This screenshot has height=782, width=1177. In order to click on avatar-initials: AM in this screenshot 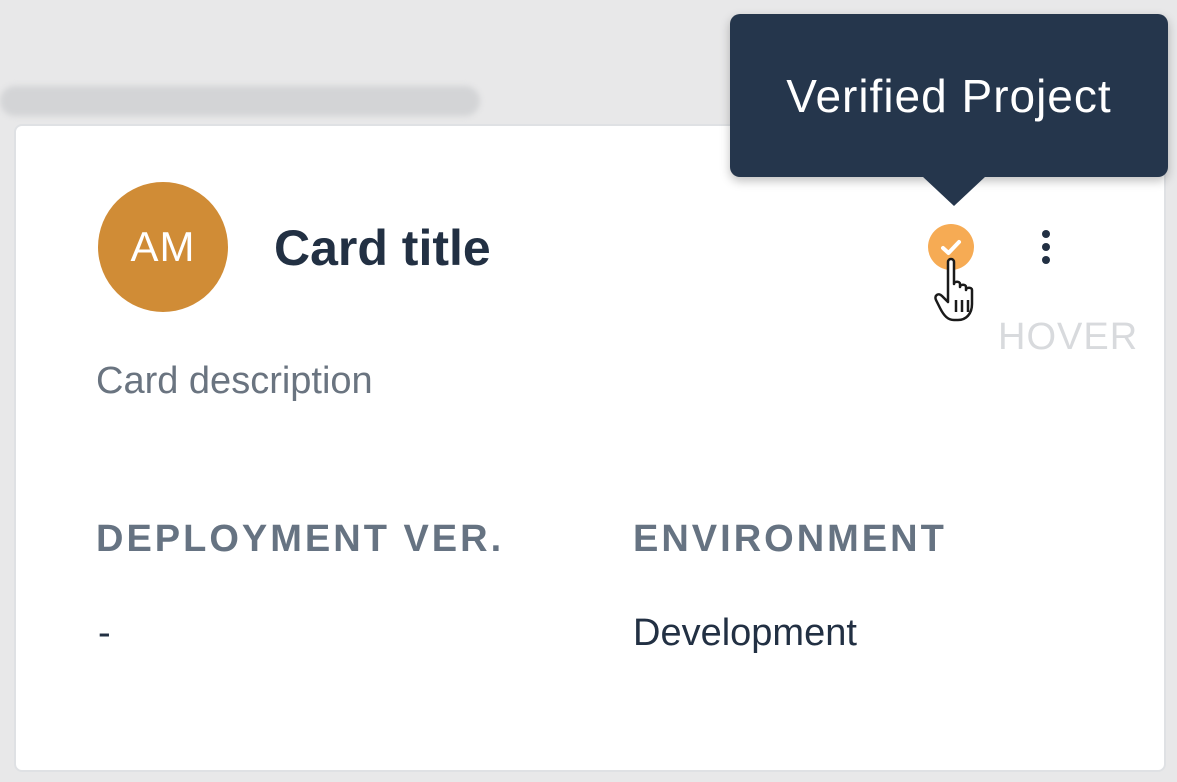, I will do `click(163, 246)`.